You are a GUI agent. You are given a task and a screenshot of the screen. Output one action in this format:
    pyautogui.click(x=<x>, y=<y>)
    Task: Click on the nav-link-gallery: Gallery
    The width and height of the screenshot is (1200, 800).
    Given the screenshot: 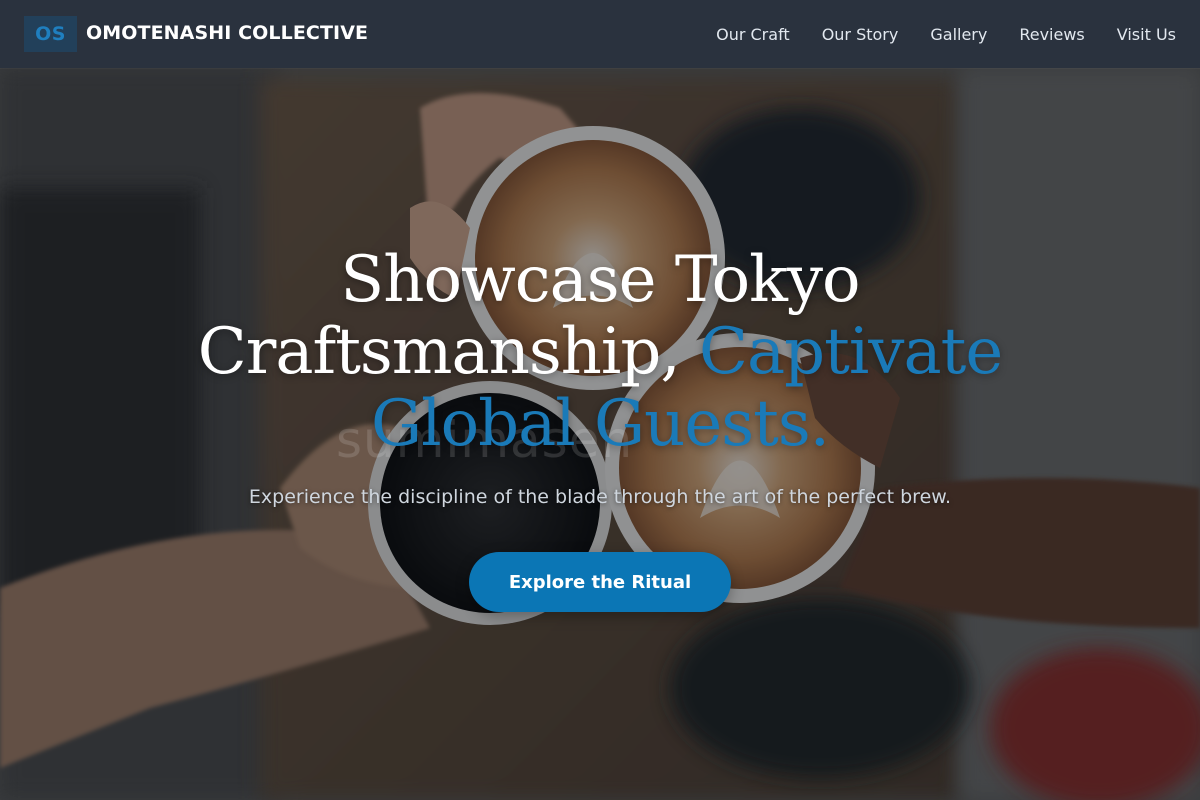 What is the action you would take?
    pyautogui.click(x=958, y=34)
    